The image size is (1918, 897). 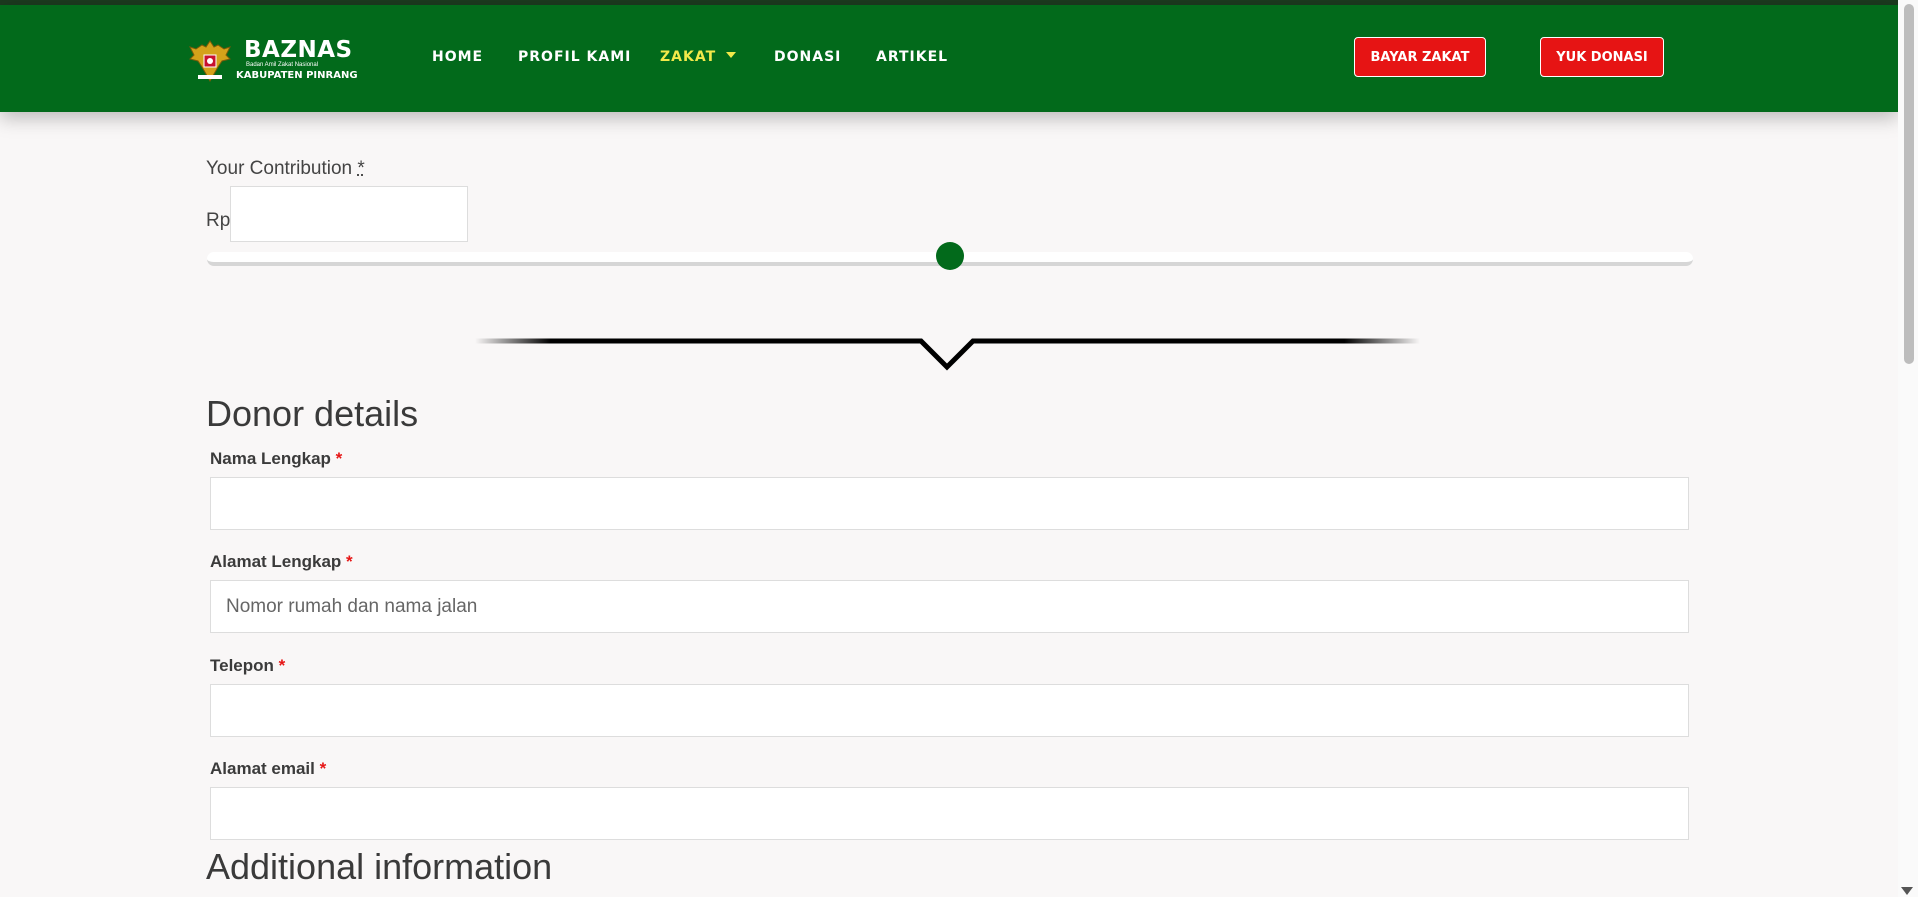 What do you see at coordinates (949, 813) in the screenshot?
I see `alamat-email-input` at bounding box center [949, 813].